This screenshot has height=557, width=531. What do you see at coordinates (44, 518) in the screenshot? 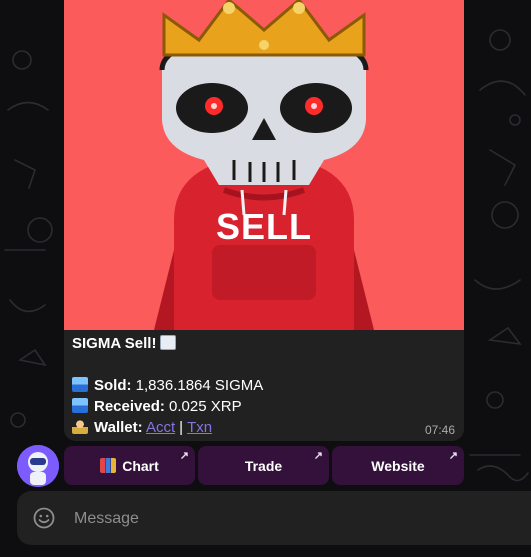
I see `emoji-icon` at bounding box center [44, 518].